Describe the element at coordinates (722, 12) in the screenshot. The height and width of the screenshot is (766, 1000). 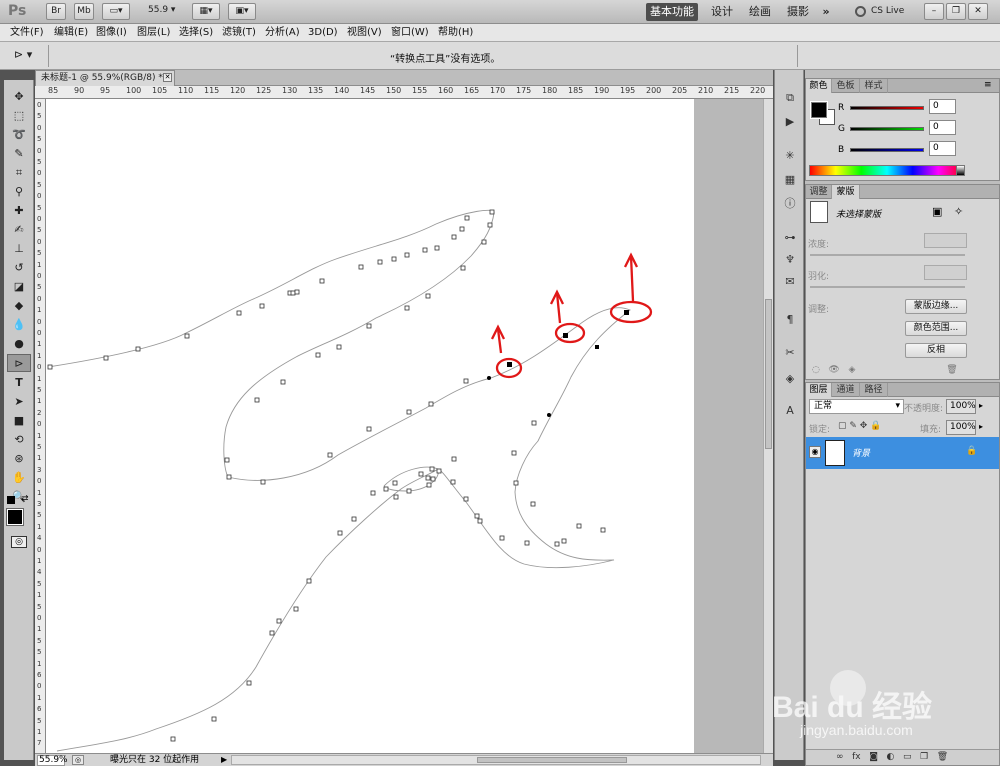
I see `workspace-design: 设计` at that location.